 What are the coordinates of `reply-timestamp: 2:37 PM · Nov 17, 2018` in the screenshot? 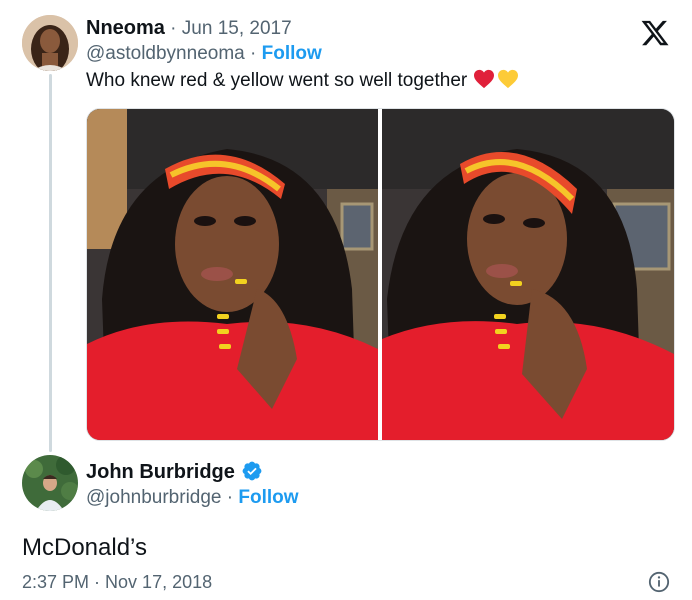 It's located at (117, 582).